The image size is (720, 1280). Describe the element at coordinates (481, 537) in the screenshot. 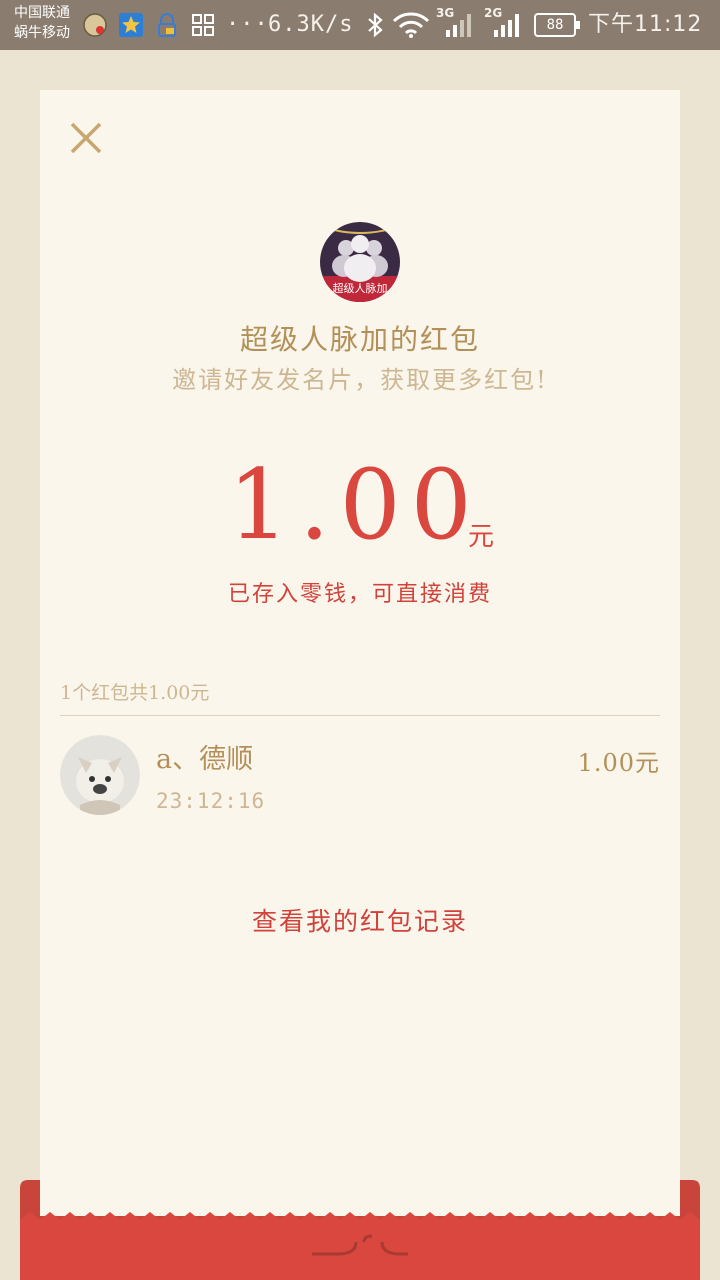

I see `amount-unit: 元` at that location.